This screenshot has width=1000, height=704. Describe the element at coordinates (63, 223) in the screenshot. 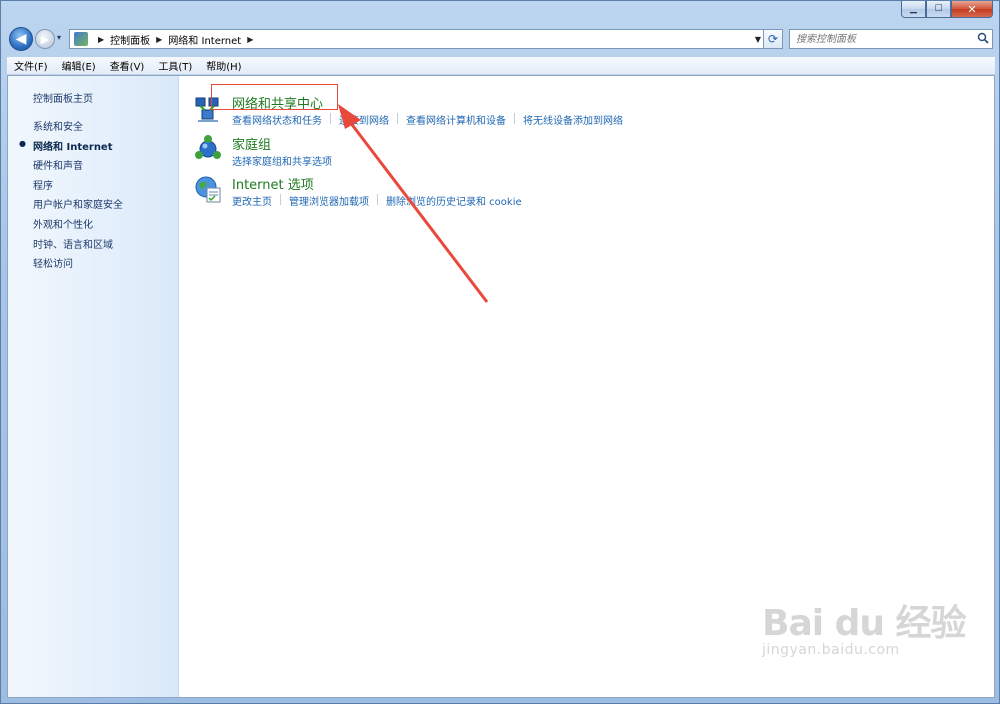

I see `sidebar-item-appearance: 外观和个性化` at that location.